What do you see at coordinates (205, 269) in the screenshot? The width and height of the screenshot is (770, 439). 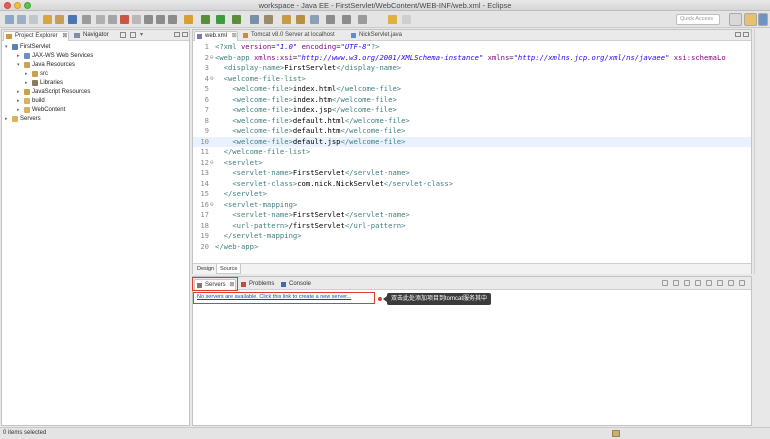 I see `tab-design: Design` at bounding box center [205, 269].